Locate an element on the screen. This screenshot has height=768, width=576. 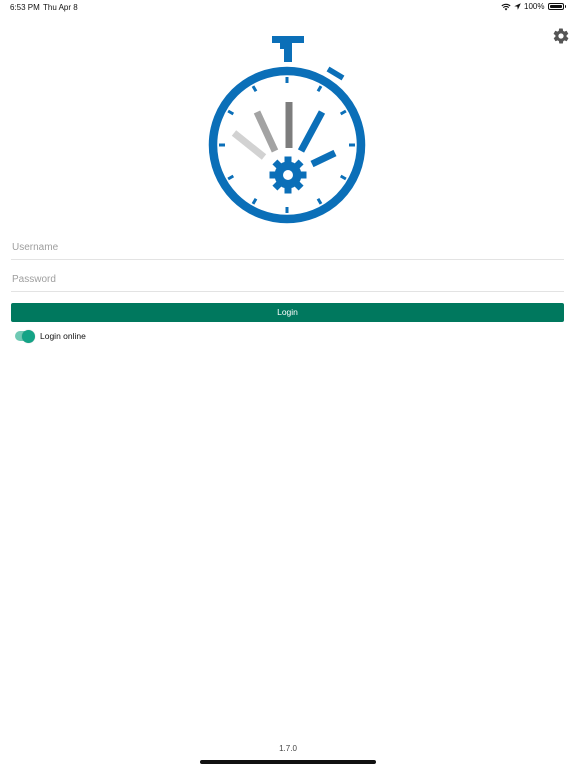
battery-icon is located at coordinates (555, 6).